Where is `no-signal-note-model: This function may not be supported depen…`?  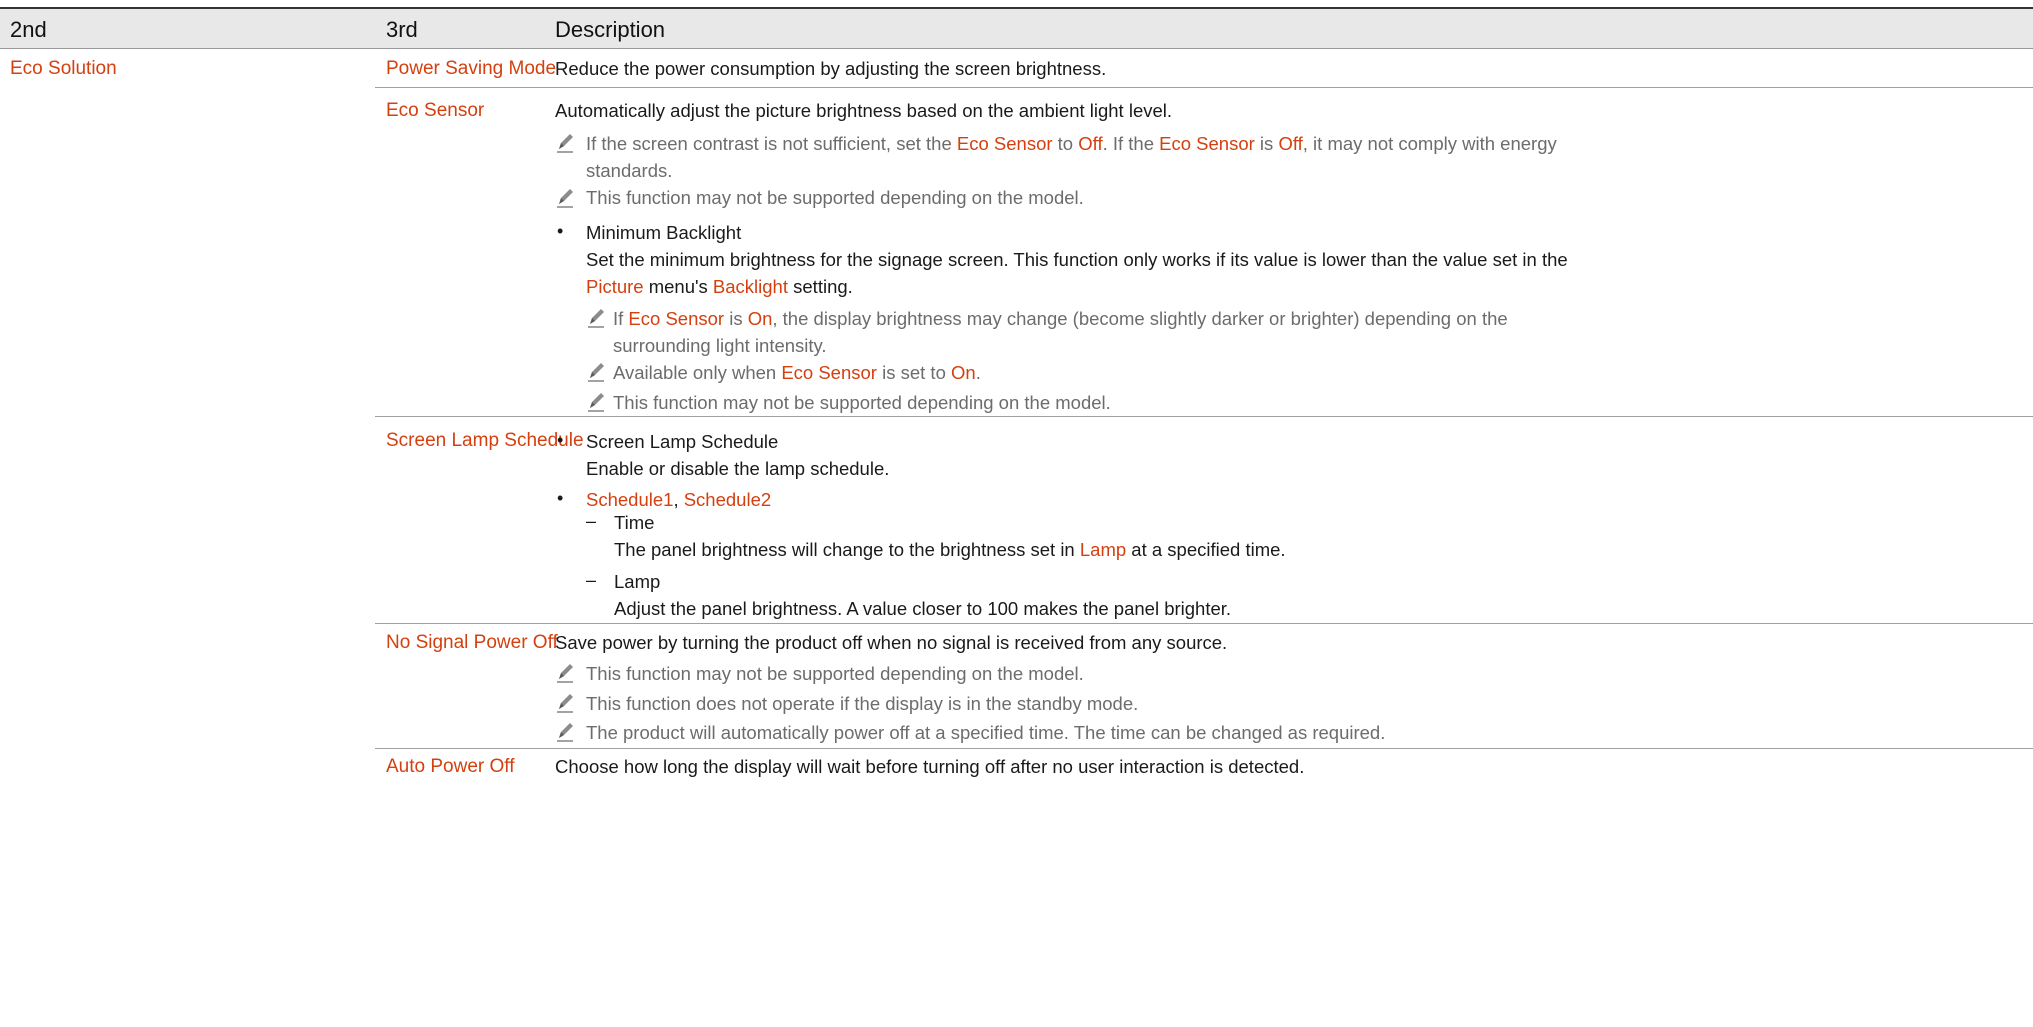
no-signal-note-model: This function may not be supported depen… is located at coordinates (835, 673).